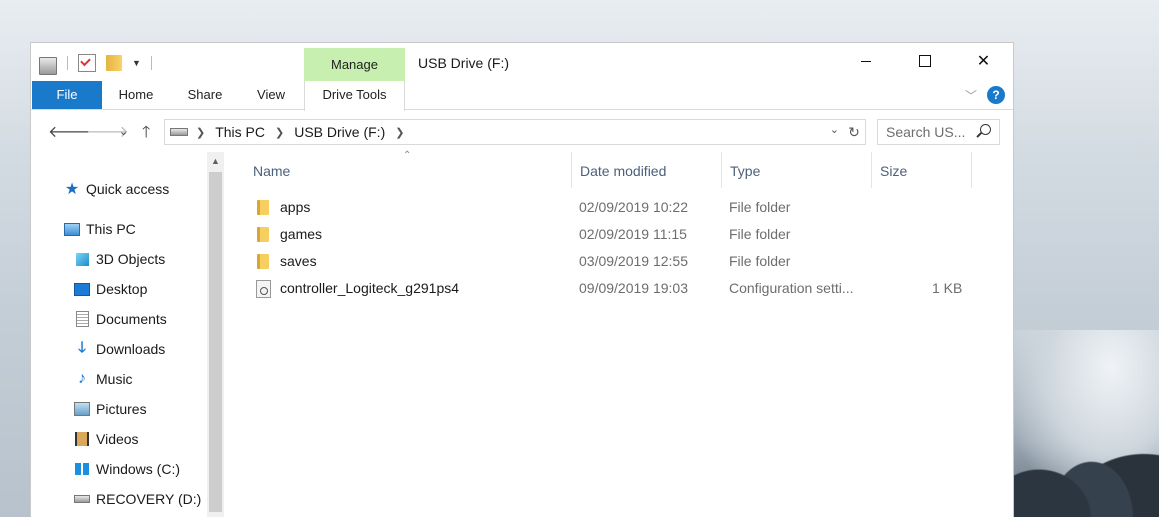 This screenshot has width=1159, height=517. I want to click on window-title: USB Drive (F:), so click(463, 63).